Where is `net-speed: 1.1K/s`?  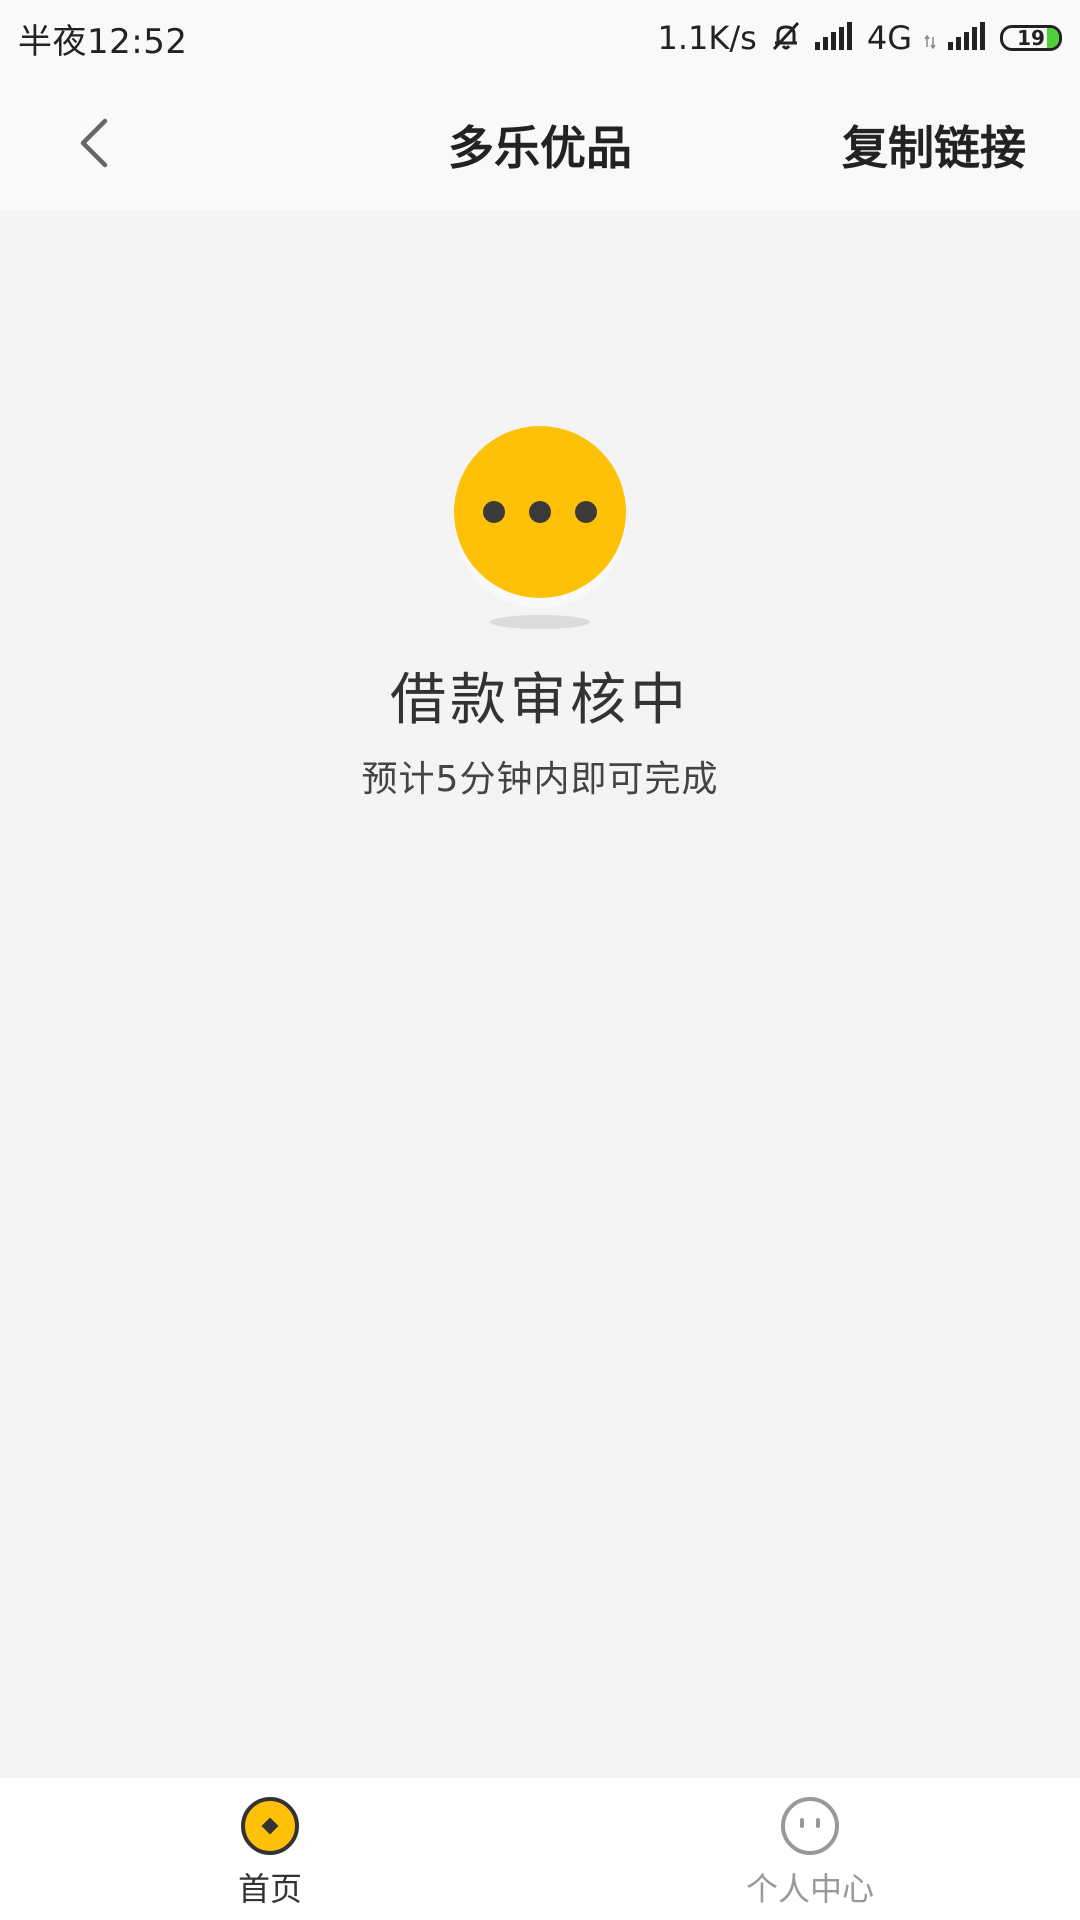 net-speed: 1.1K/s is located at coordinates (707, 38).